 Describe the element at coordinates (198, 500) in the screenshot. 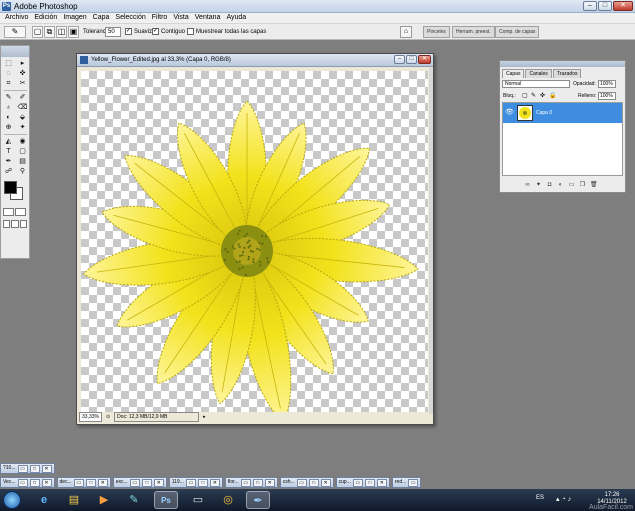

I see `scanner-icon: ▭` at that location.